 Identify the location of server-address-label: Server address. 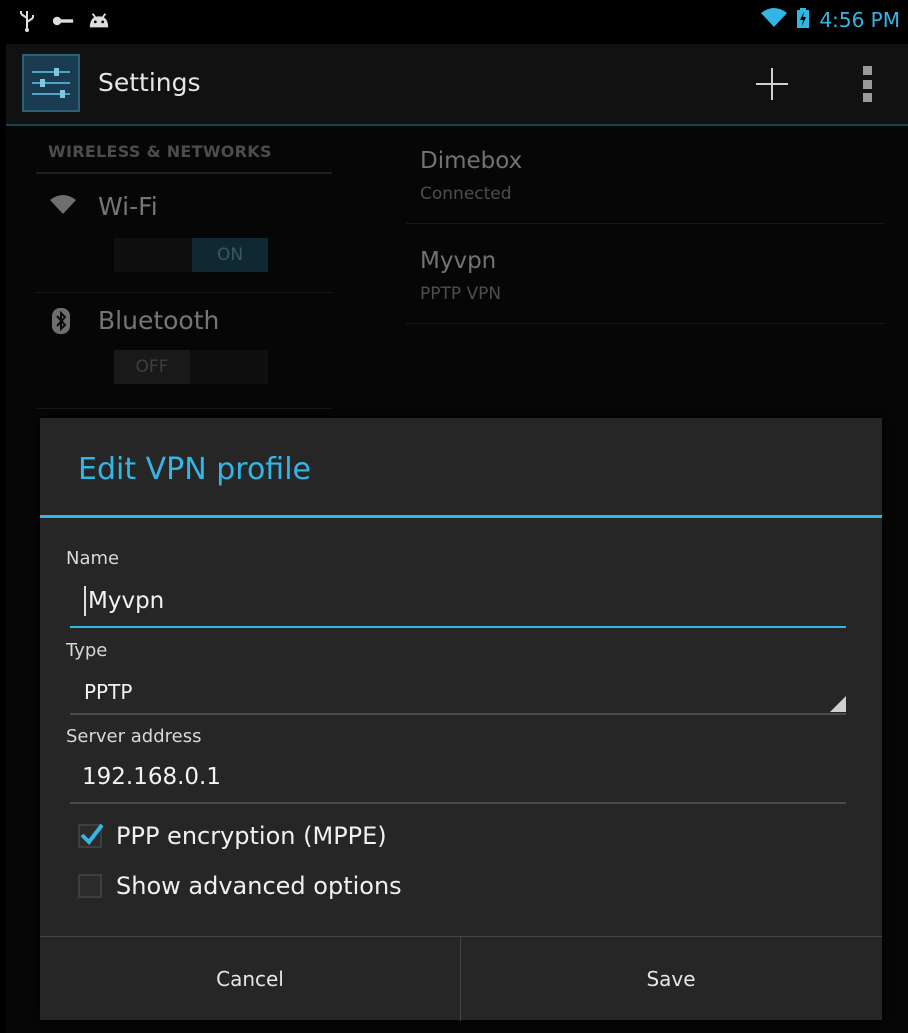
(134, 736).